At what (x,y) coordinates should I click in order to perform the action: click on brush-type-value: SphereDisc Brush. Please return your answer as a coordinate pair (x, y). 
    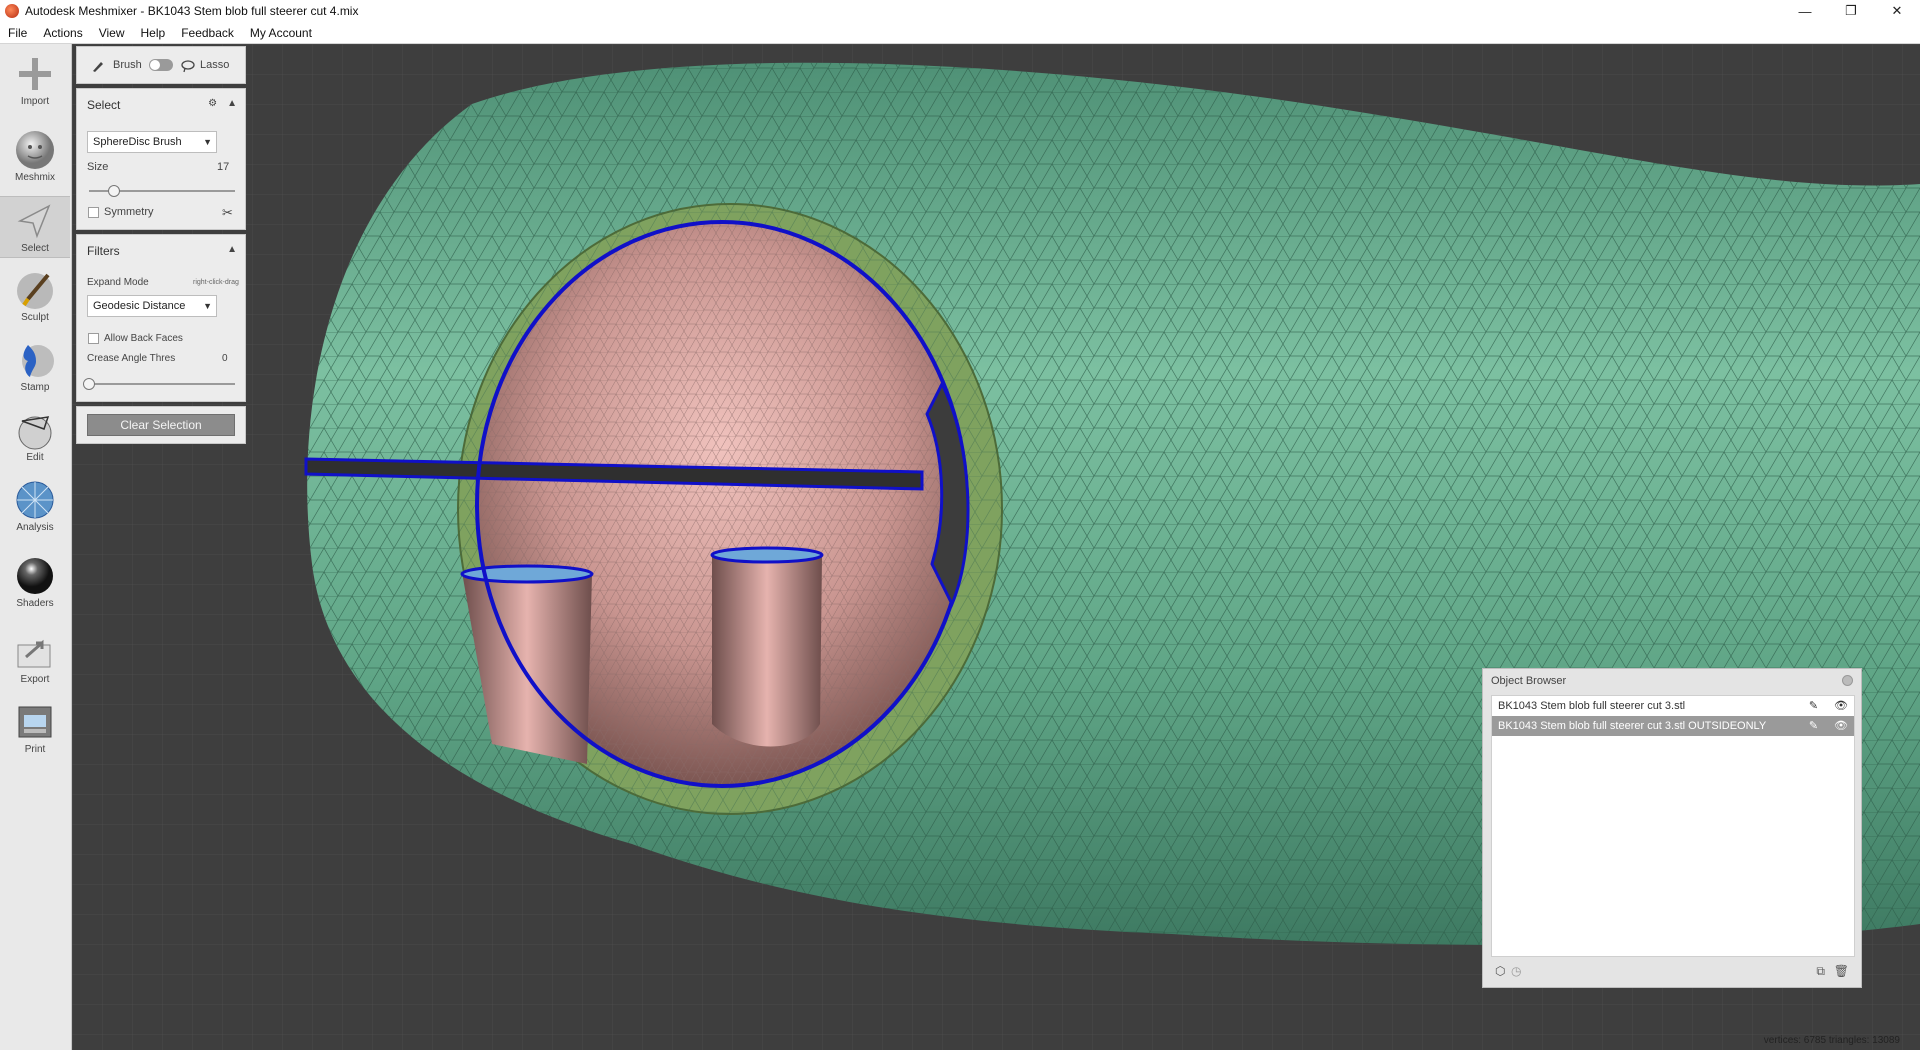
    Looking at the image, I should click on (137, 142).